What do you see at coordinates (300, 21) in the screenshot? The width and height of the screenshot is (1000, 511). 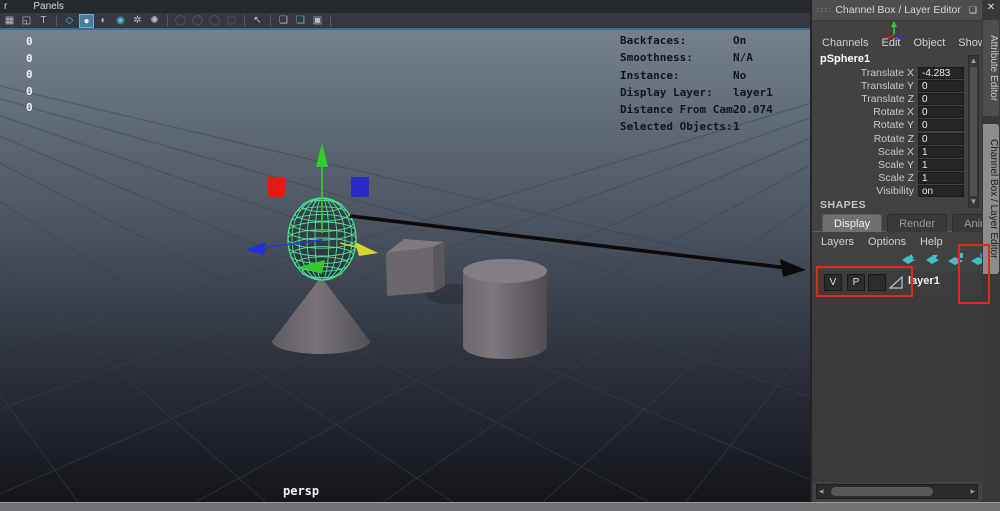 I see `tear-off-copy-icon: ❏` at bounding box center [300, 21].